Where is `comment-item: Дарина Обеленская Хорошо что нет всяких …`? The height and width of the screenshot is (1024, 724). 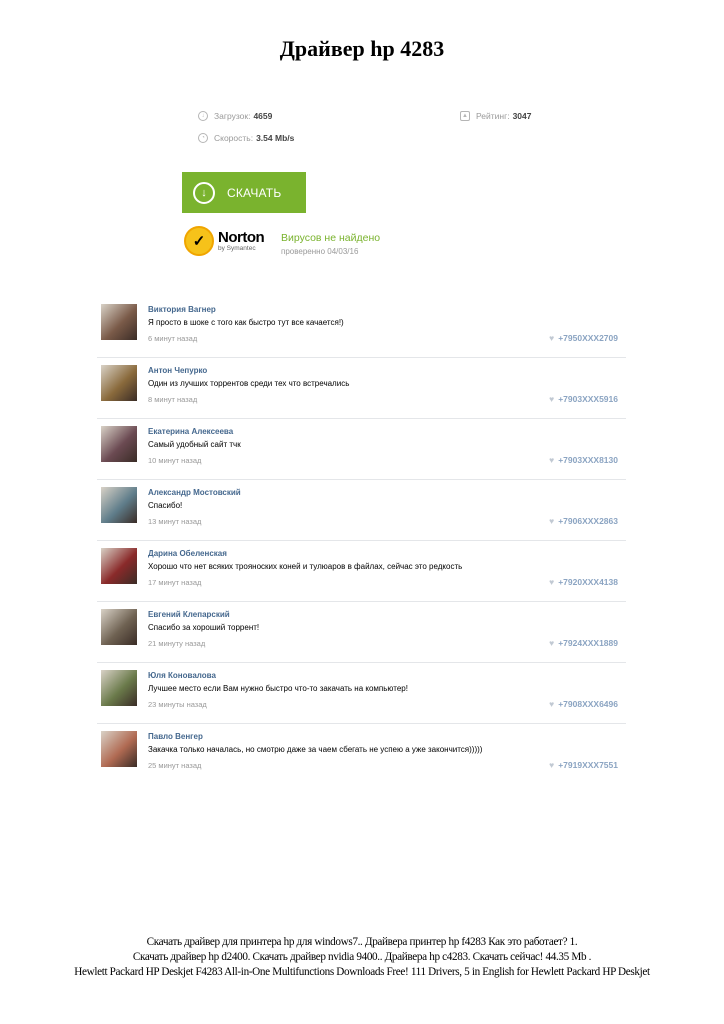 comment-item: Дарина Обеленская Хорошо что нет всяких … is located at coordinates (361, 571).